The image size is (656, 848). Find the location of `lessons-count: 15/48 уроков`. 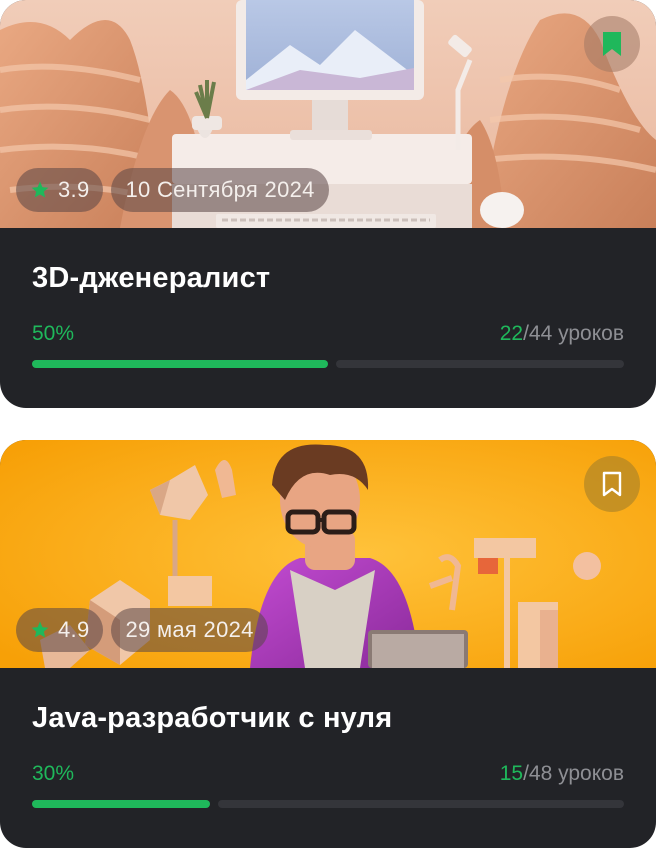

lessons-count: 15/48 уроков is located at coordinates (562, 774).